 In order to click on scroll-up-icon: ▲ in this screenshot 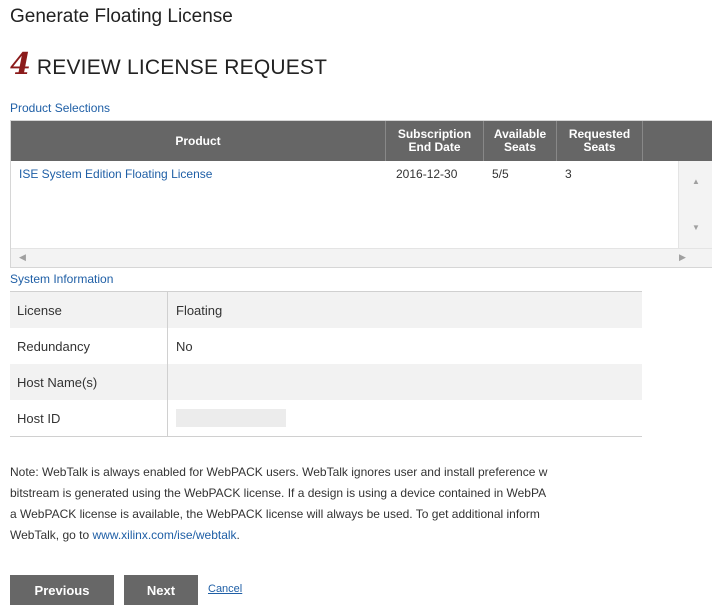, I will do `click(696, 181)`.